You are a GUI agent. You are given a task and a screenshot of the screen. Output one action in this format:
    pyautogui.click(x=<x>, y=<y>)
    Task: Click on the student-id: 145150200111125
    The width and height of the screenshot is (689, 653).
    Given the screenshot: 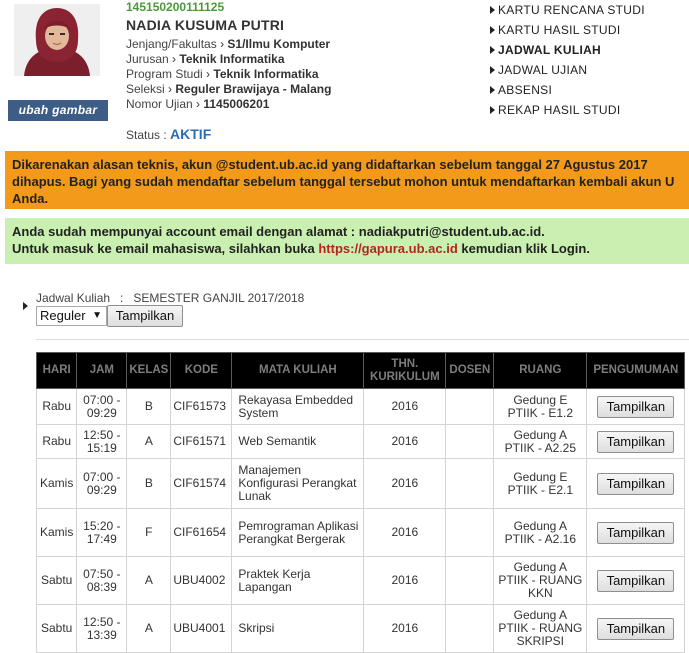 What is the action you would take?
    pyautogui.click(x=175, y=7)
    